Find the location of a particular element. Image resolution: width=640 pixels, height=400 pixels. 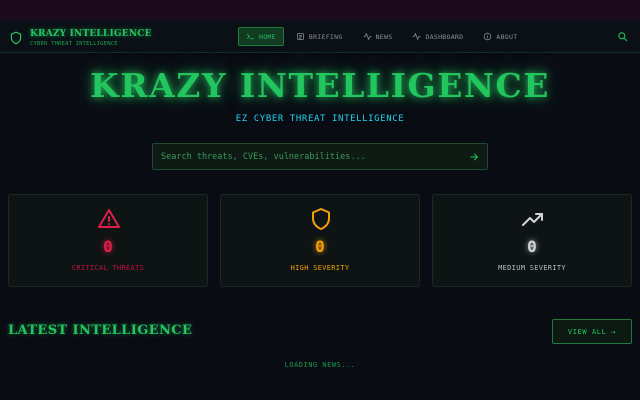

nav-item-label: NEWS is located at coordinates (384, 36).